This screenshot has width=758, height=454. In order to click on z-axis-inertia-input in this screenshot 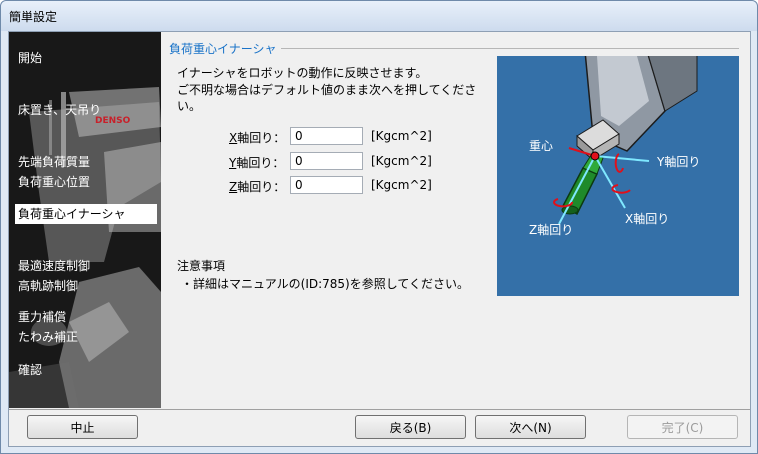, I will do `click(326, 185)`.